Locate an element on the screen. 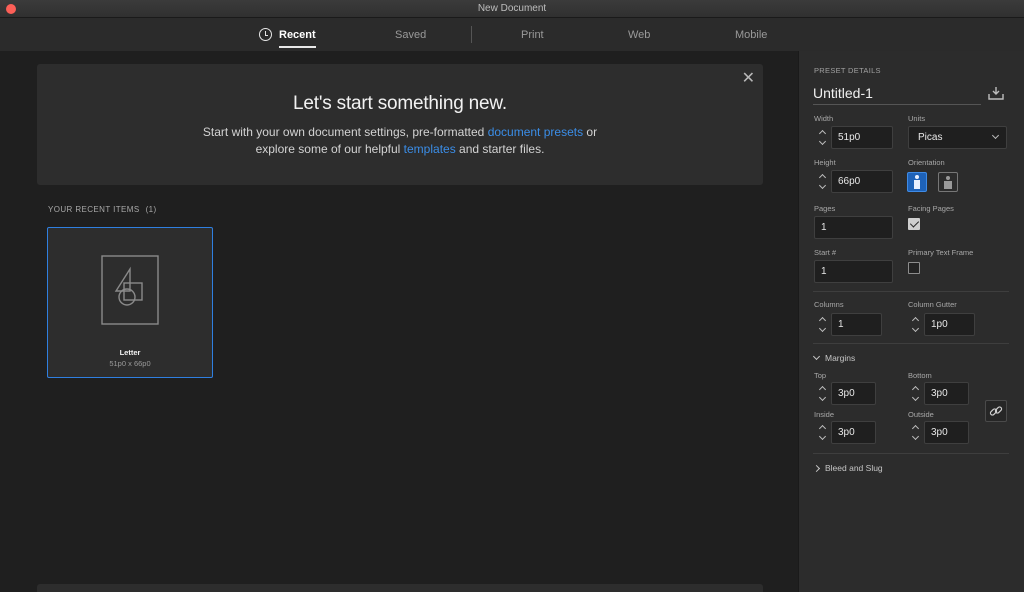 This screenshot has width=1024, height=592. recent-item: Letter 51p0 x 66p0 is located at coordinates (130, 302).